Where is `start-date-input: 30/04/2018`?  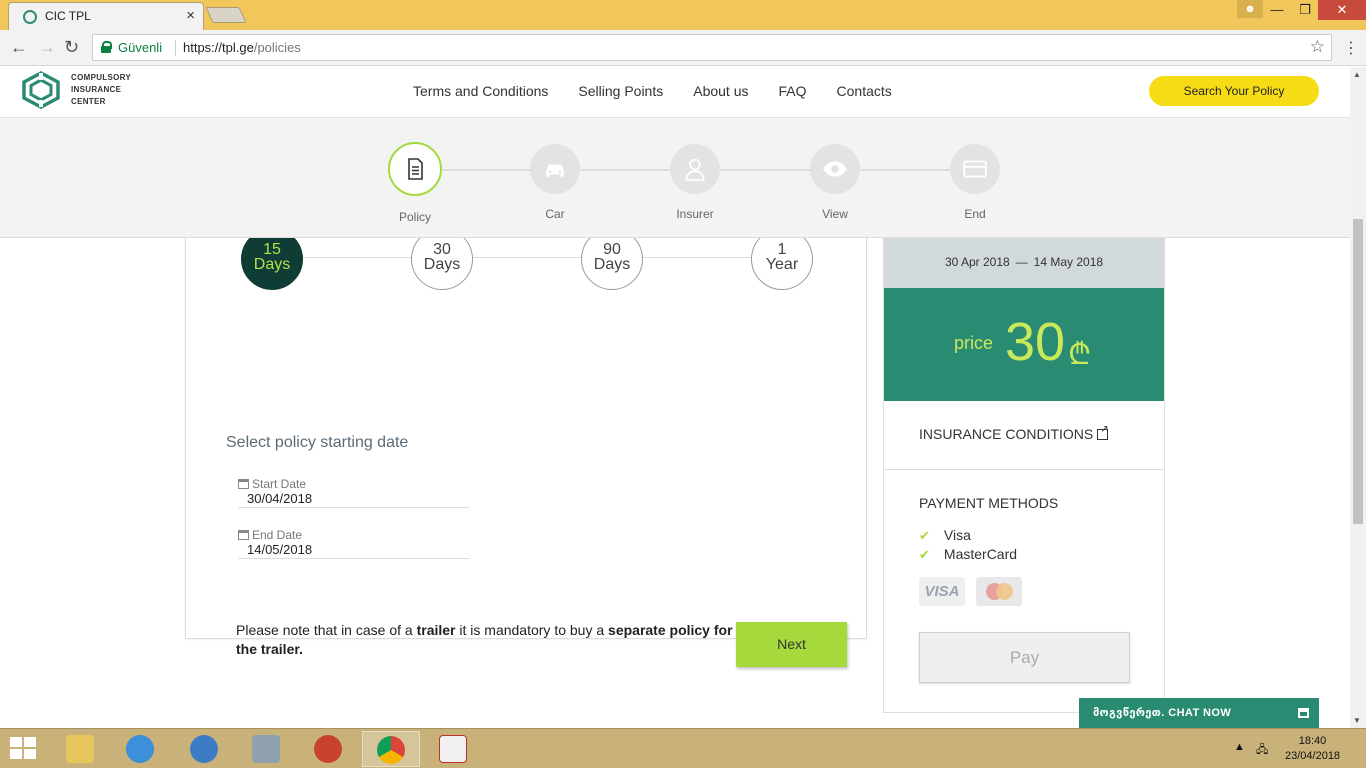
start-date-input: 30/04/2018 is located at coordinates (353, 499).